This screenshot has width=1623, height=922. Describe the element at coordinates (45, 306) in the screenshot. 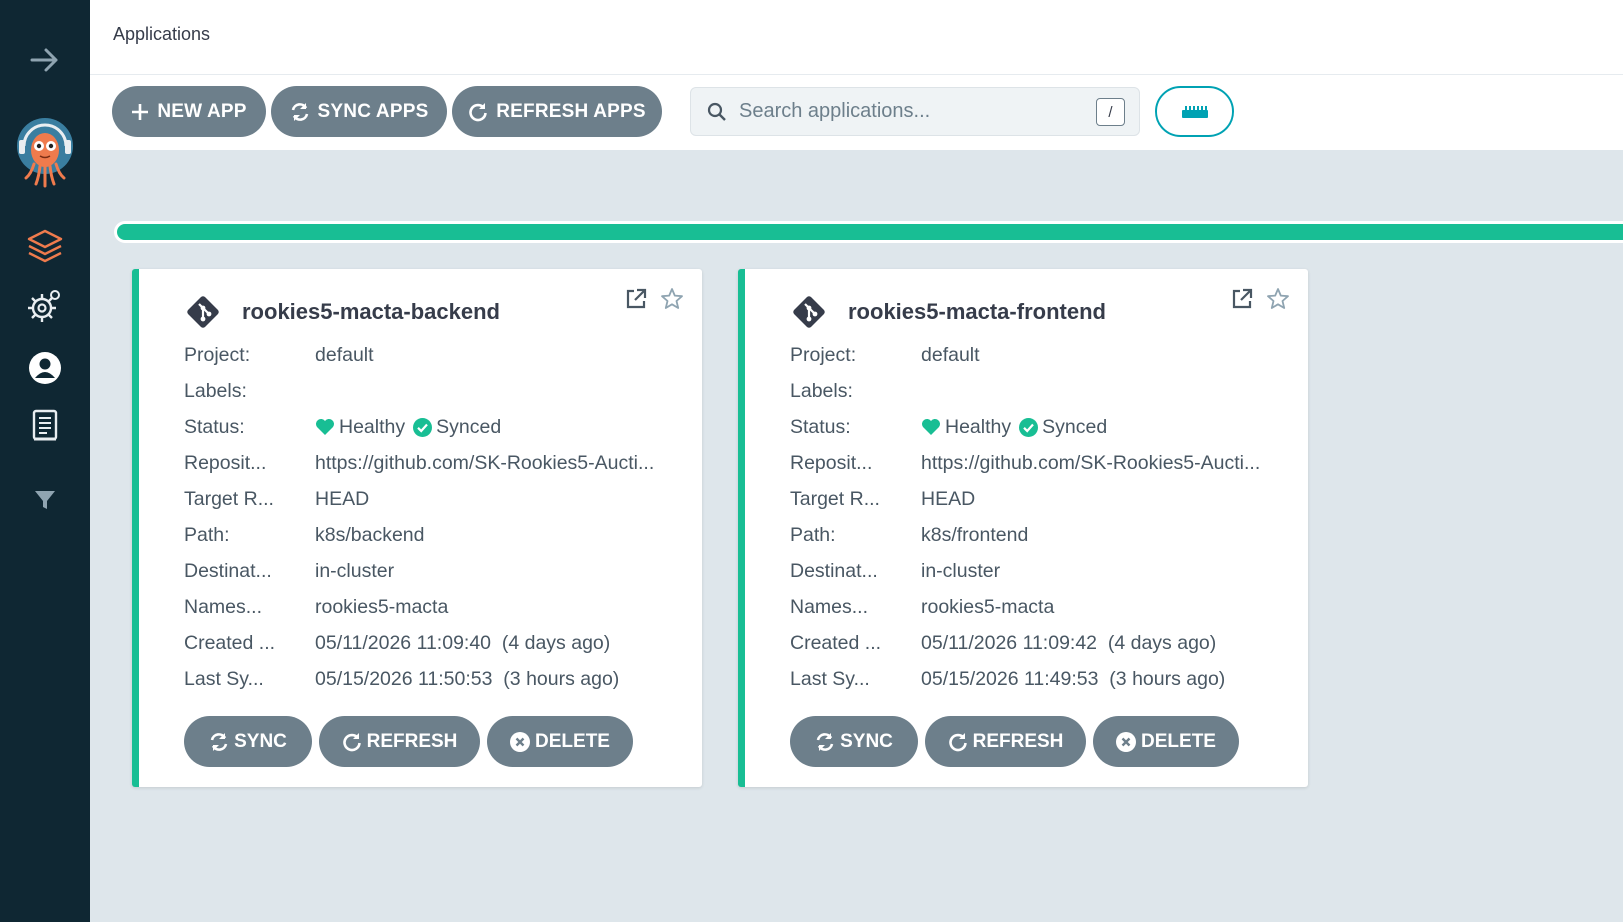

I see `settings-icon` at that location.